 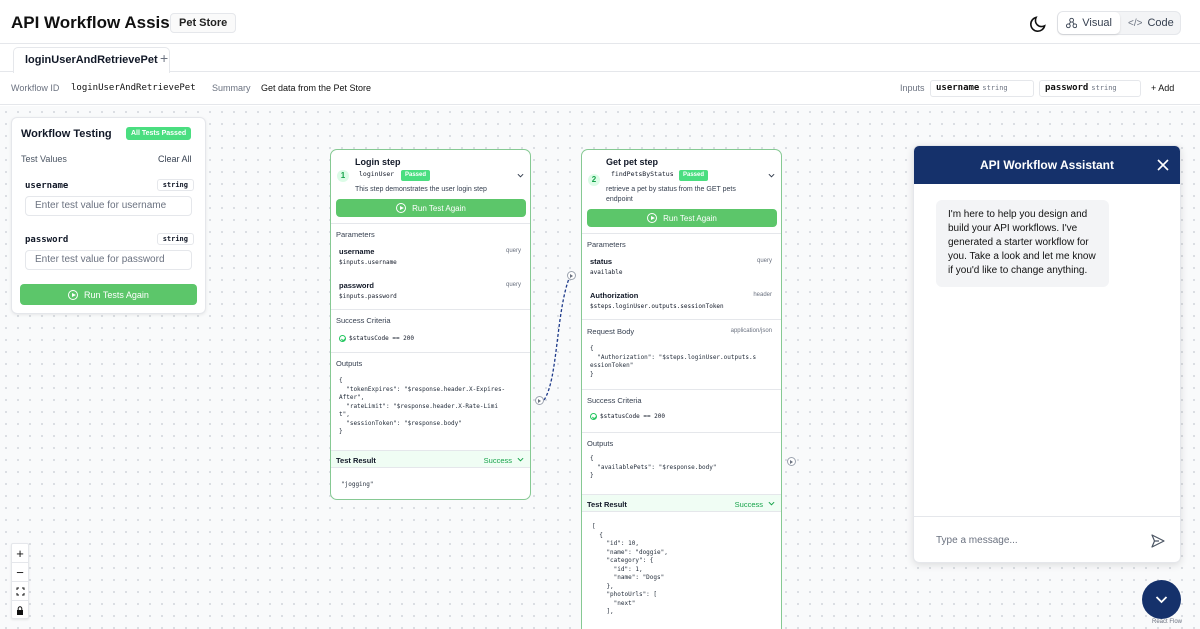 I want to click on password-test-input: Enter test value for password, so click(x=108, y=260).